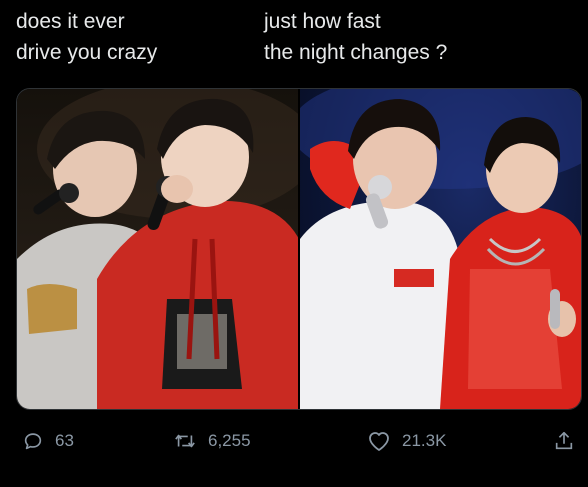  Describe the element at coordinates (356, 37) in the screenshot. I see `caption-right: just how fast the night changes ?` at that location.